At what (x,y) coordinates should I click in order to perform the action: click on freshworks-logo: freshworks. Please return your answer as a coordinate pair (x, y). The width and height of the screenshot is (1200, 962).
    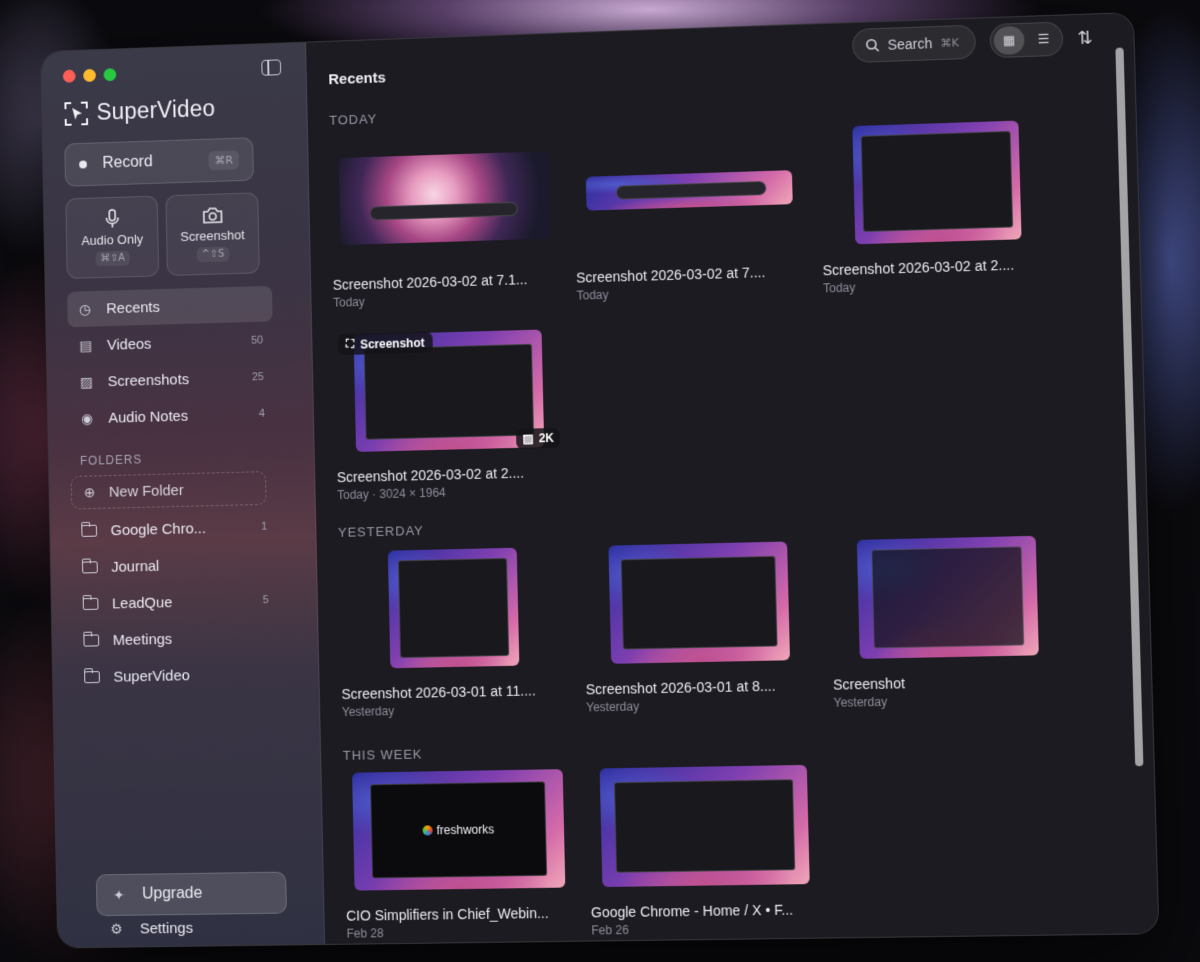
    Looking at the image, I should click on (458, 829).